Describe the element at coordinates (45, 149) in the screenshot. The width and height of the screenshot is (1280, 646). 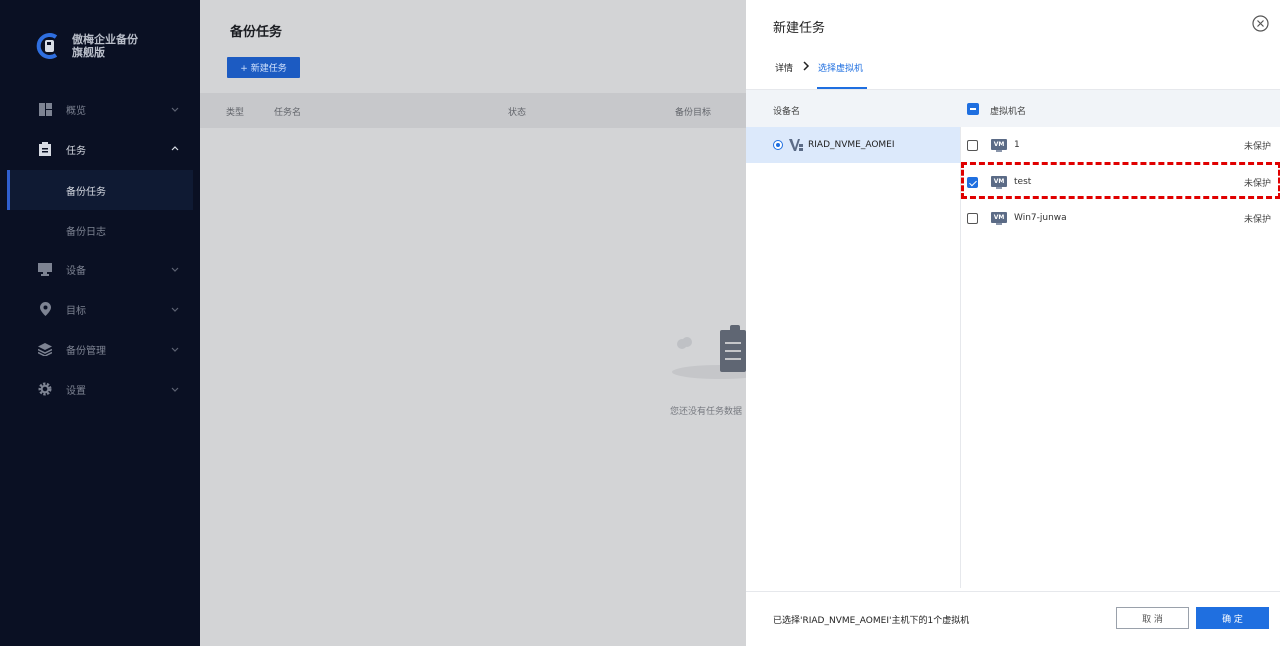
I see `clipboard-icon` at that location.